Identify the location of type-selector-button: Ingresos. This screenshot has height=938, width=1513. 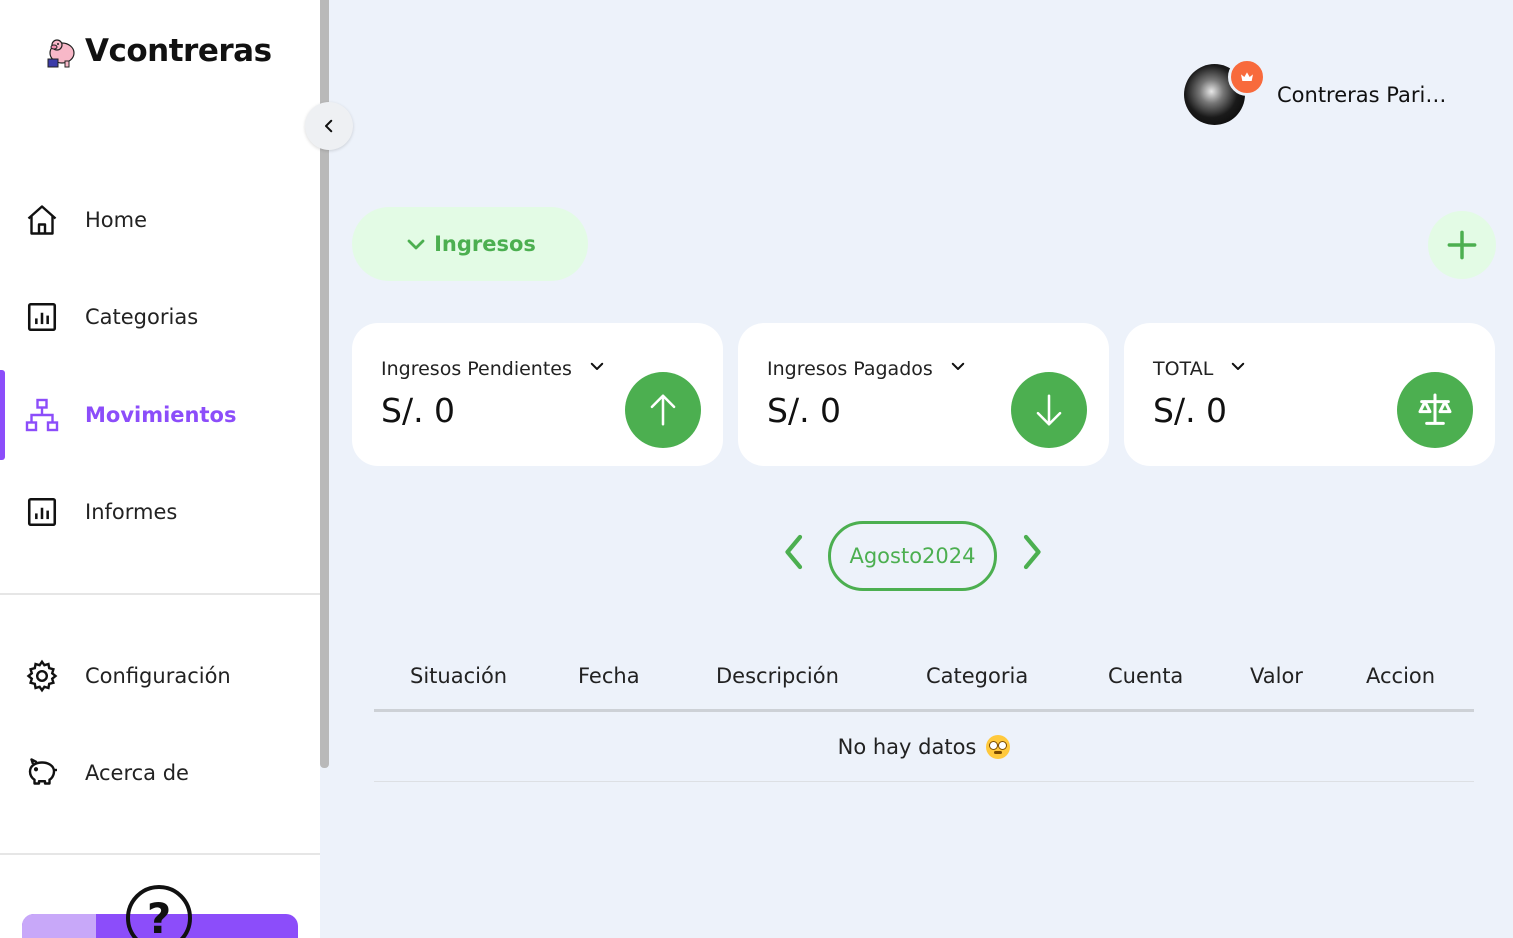
(470, 244).